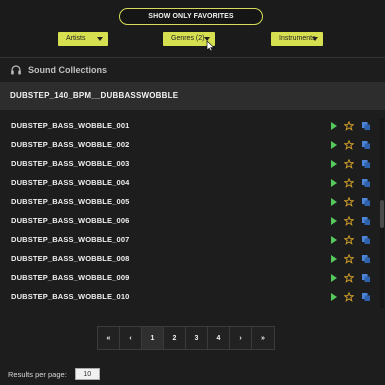 The height and width of the screenshot is (385, 385). What do you see at coordinates (192, 278) in the screenshot?
I see `list-item: DUBSTEP_BASS_WOBBLE_009` at bounding box center [192, 278].